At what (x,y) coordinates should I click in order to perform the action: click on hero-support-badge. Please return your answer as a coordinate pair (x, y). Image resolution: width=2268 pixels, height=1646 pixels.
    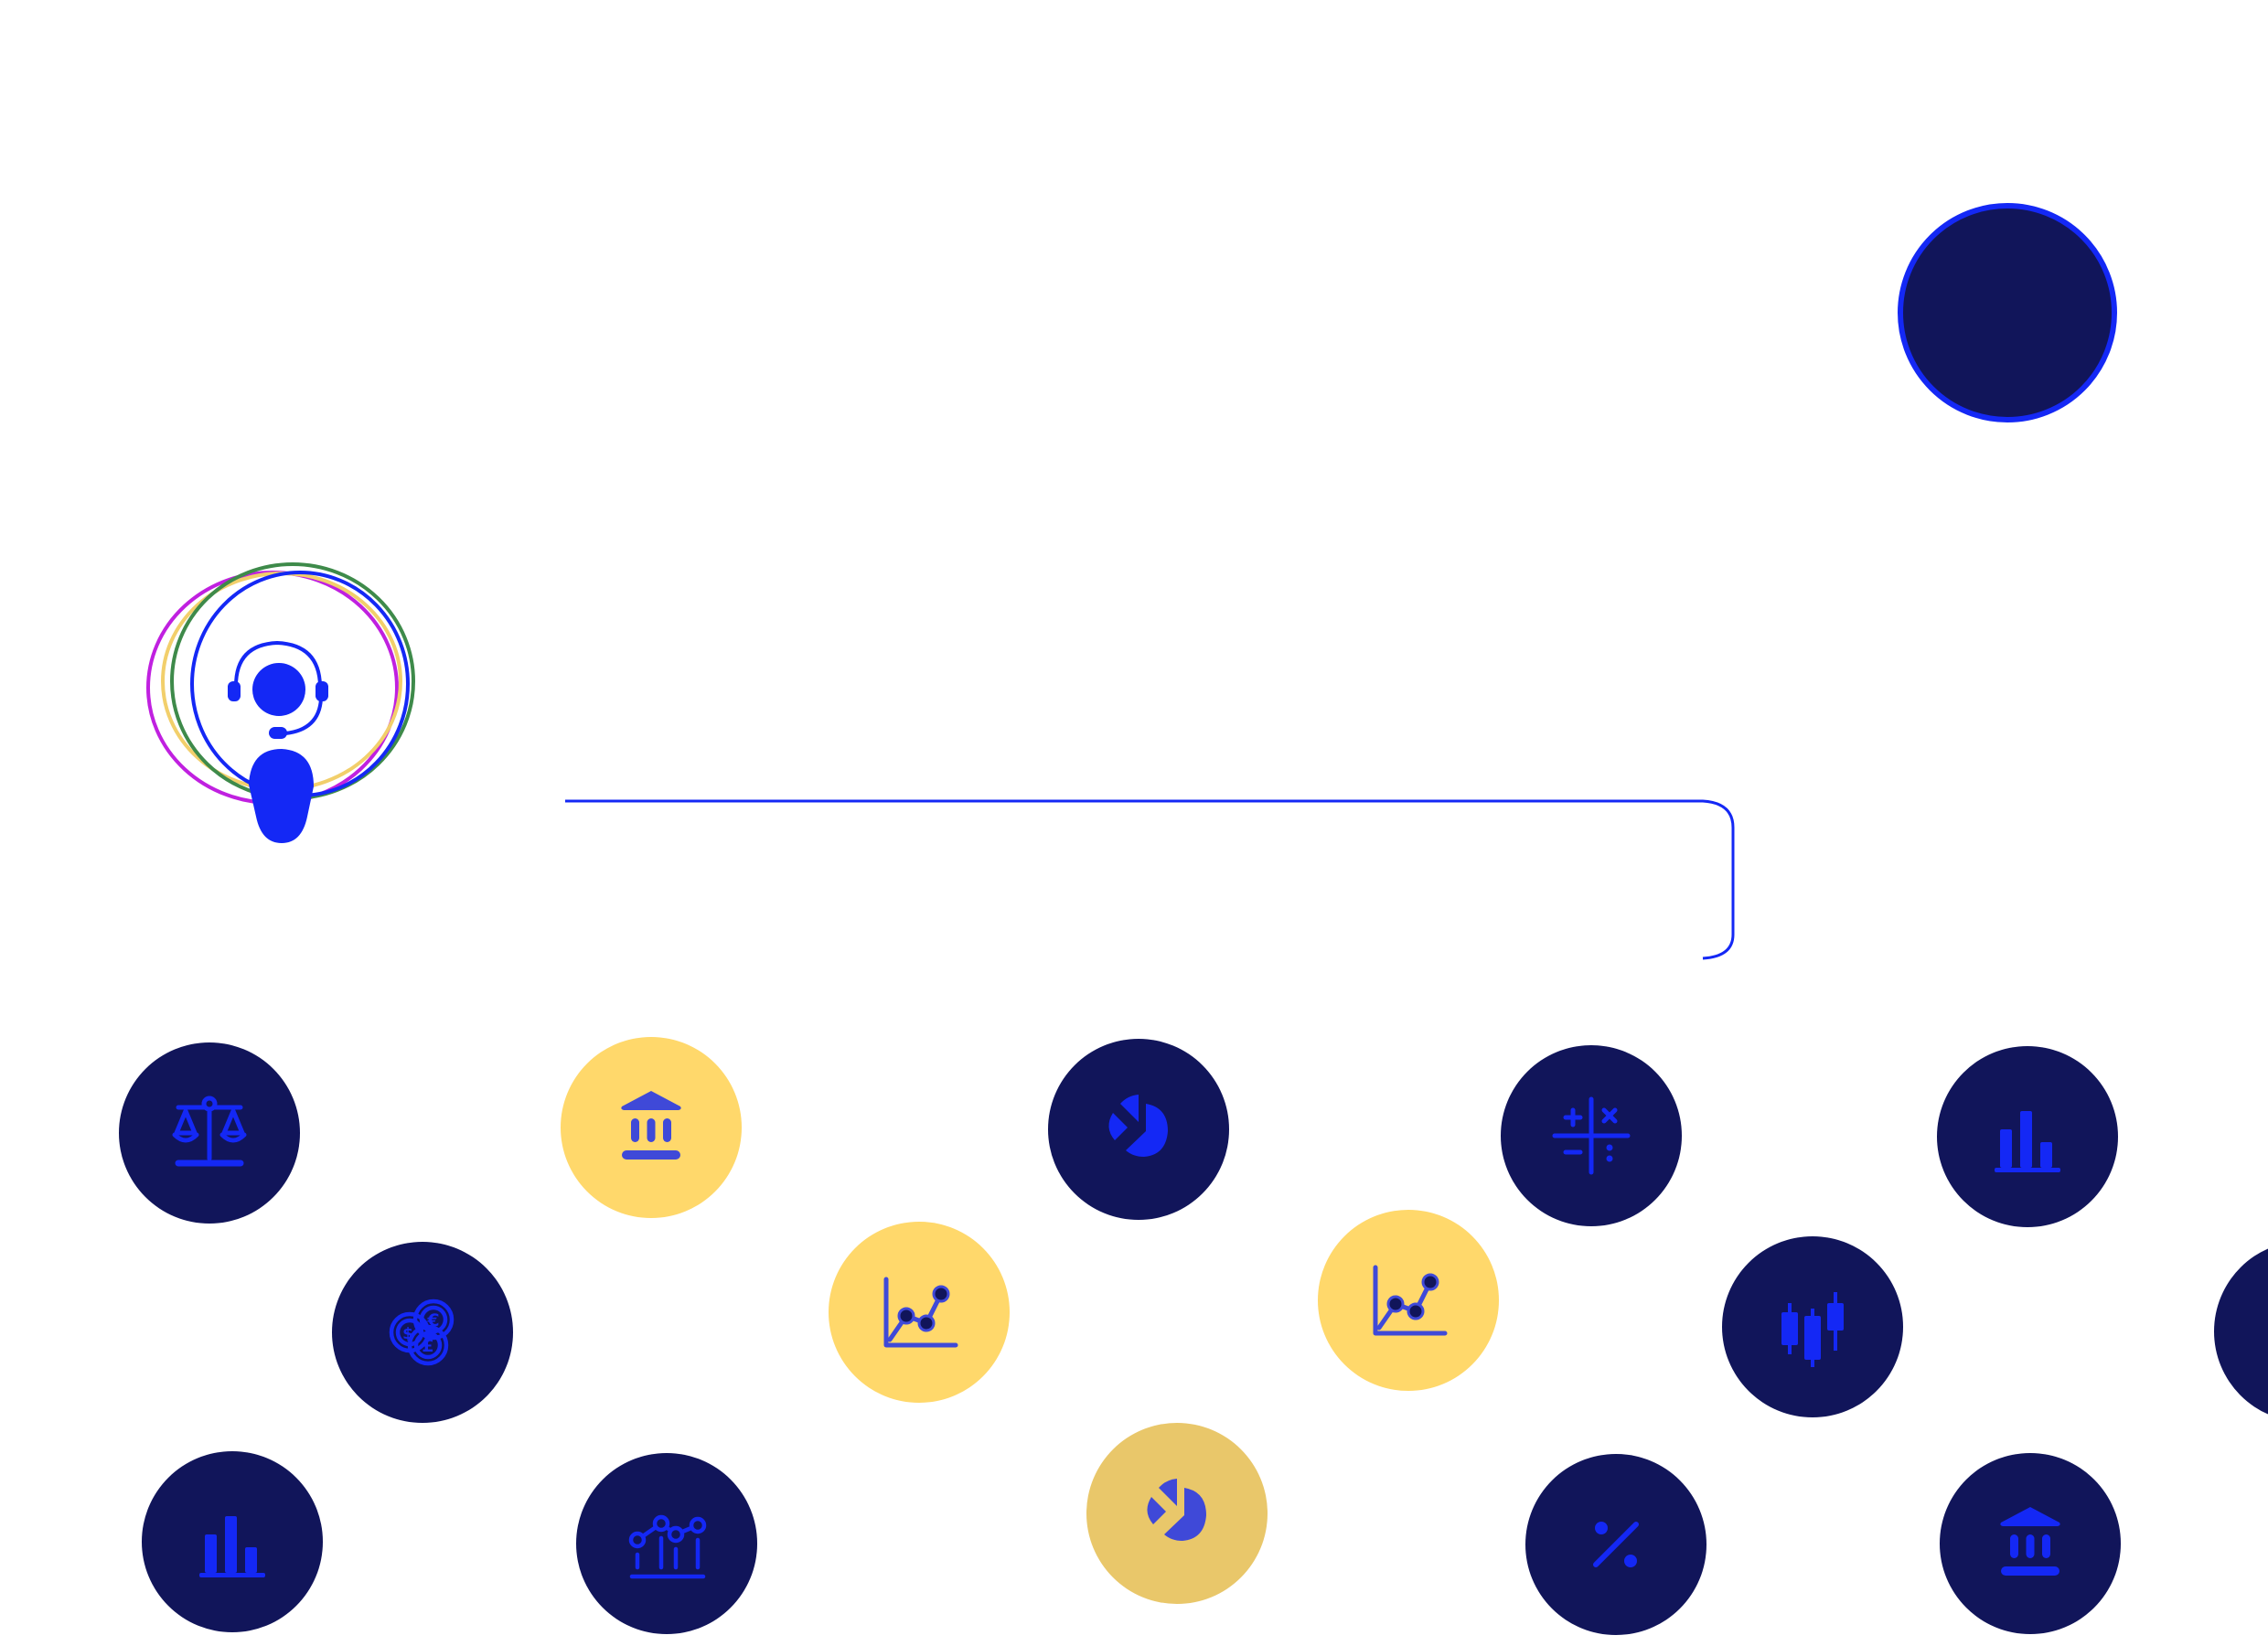
    Looking at the image, I should click on (280, 702).